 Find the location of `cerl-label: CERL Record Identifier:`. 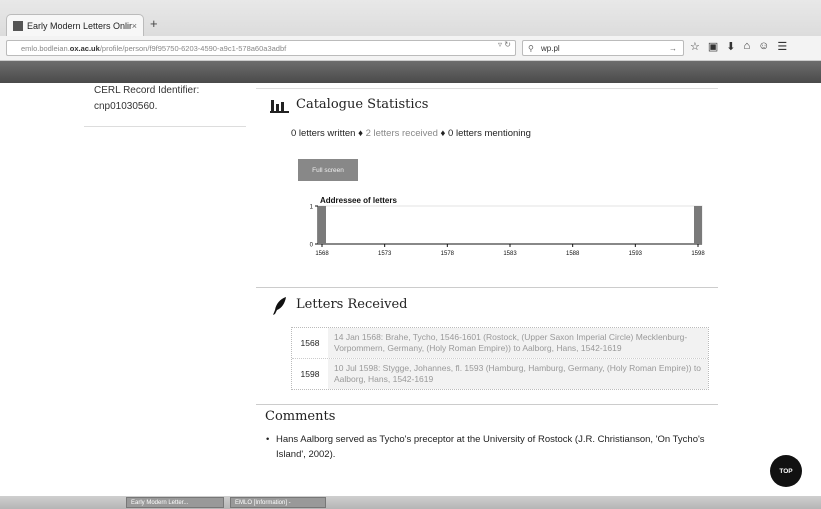

cerl-label: CERL Record Identifier: is located at coordinates (147, 90).